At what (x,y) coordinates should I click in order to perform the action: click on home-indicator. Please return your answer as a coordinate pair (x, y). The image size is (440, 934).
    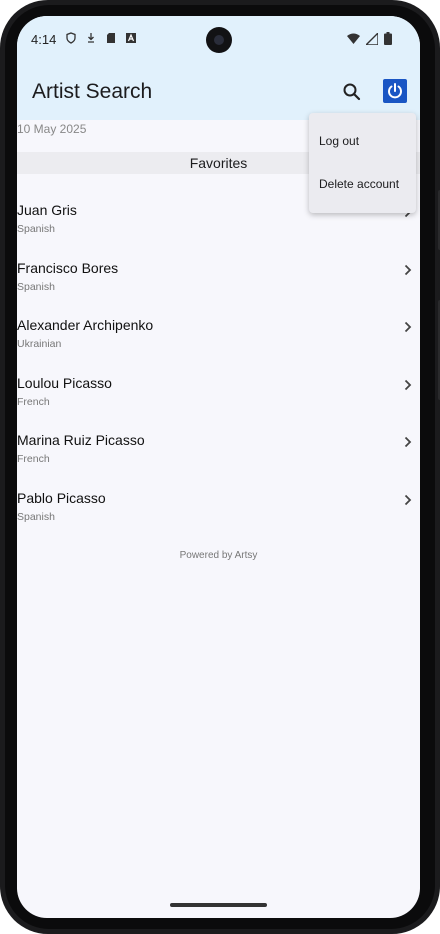
    Looking at the image, I should click on (218, 905).